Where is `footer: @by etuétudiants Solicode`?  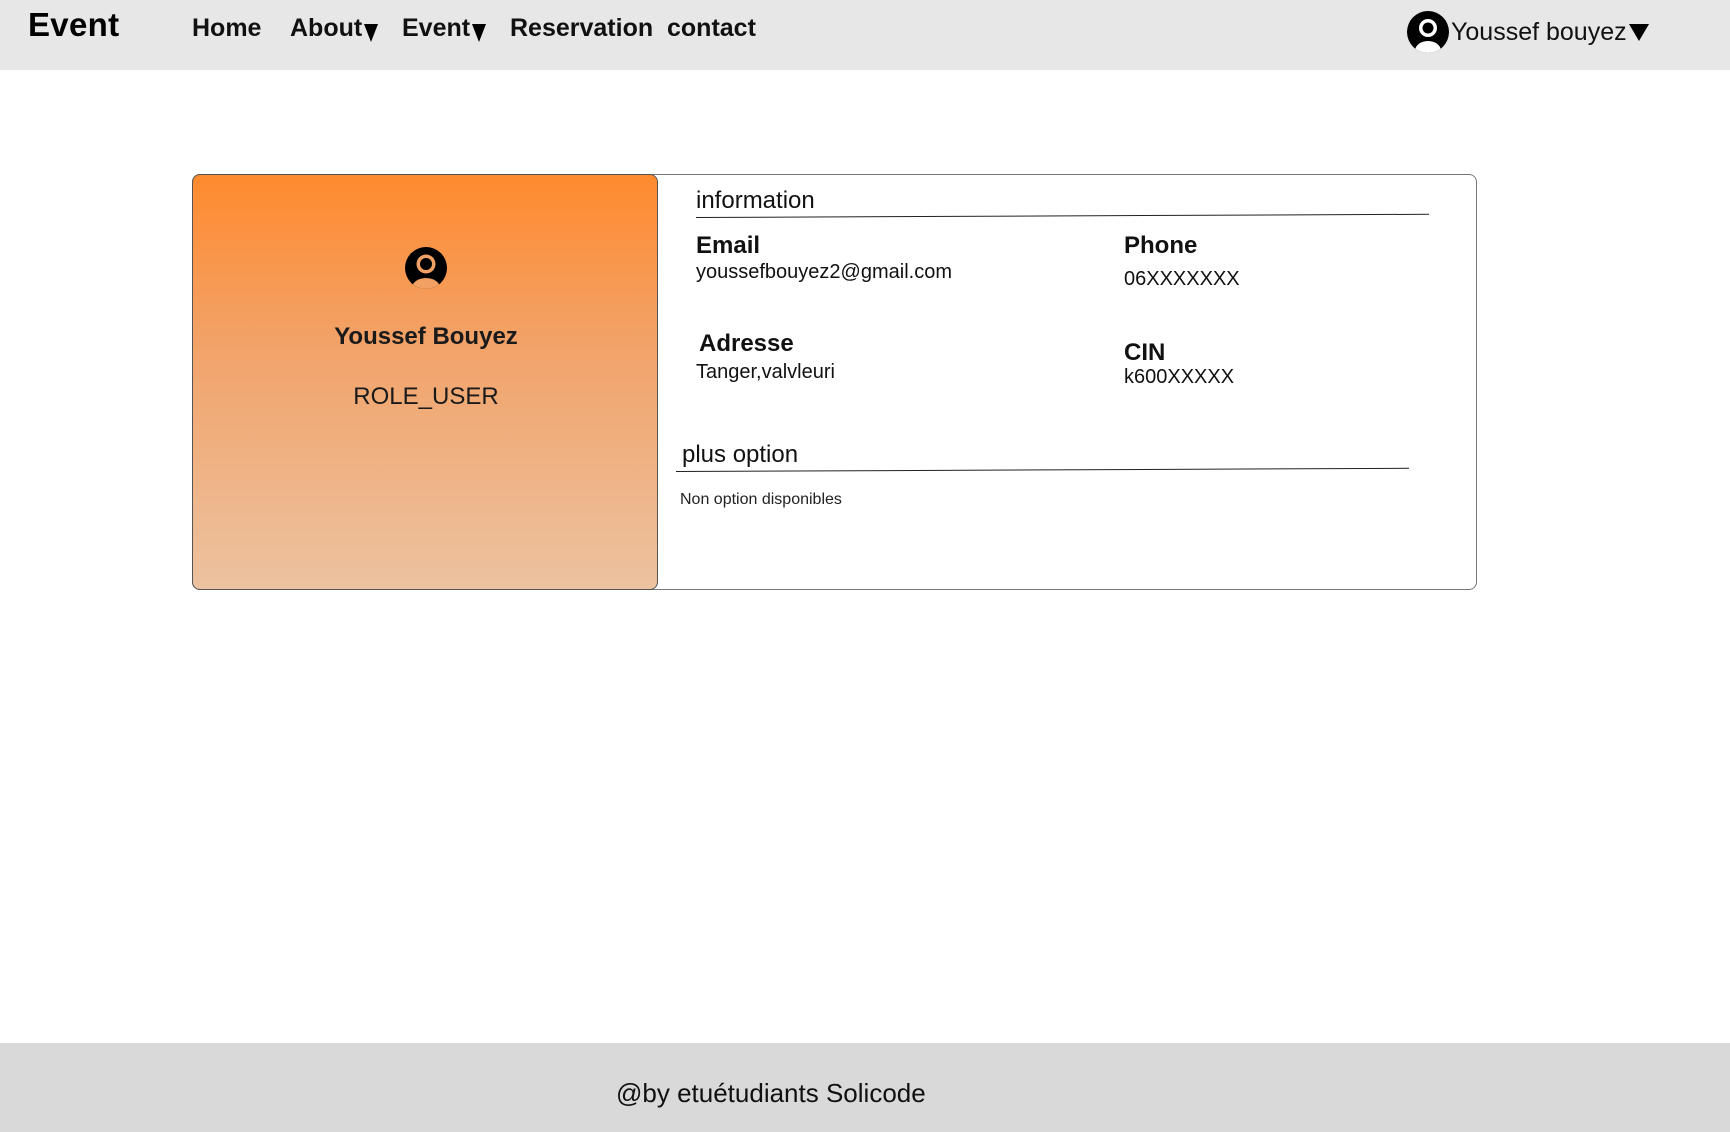 footer: @by etuétudiants Solicode is located at coordinates (865, 1087).